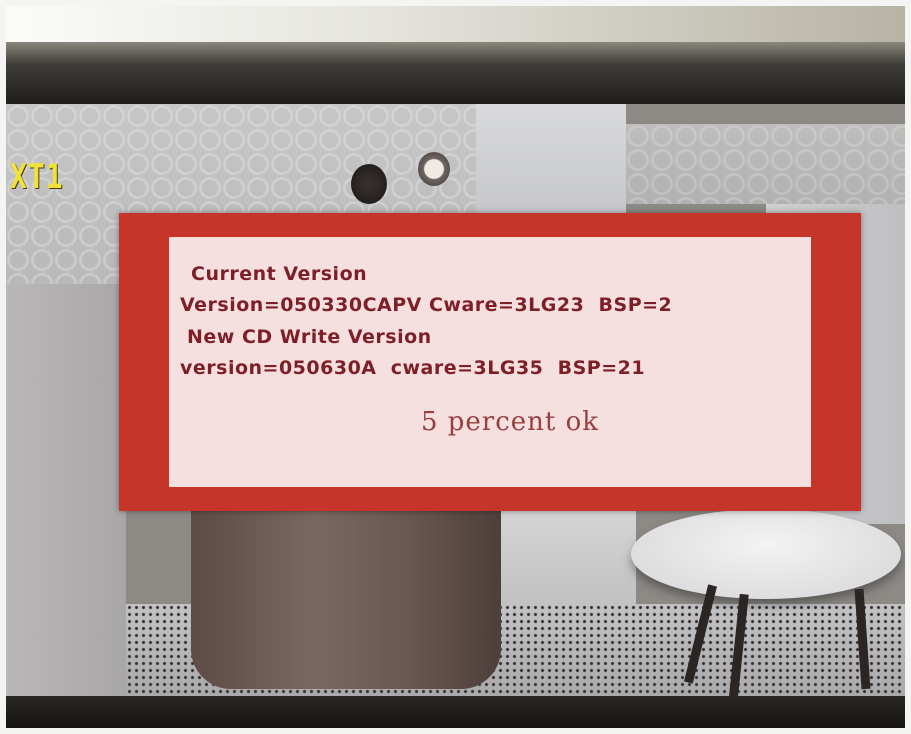  I want to click on brick-column, so click(346, 596).